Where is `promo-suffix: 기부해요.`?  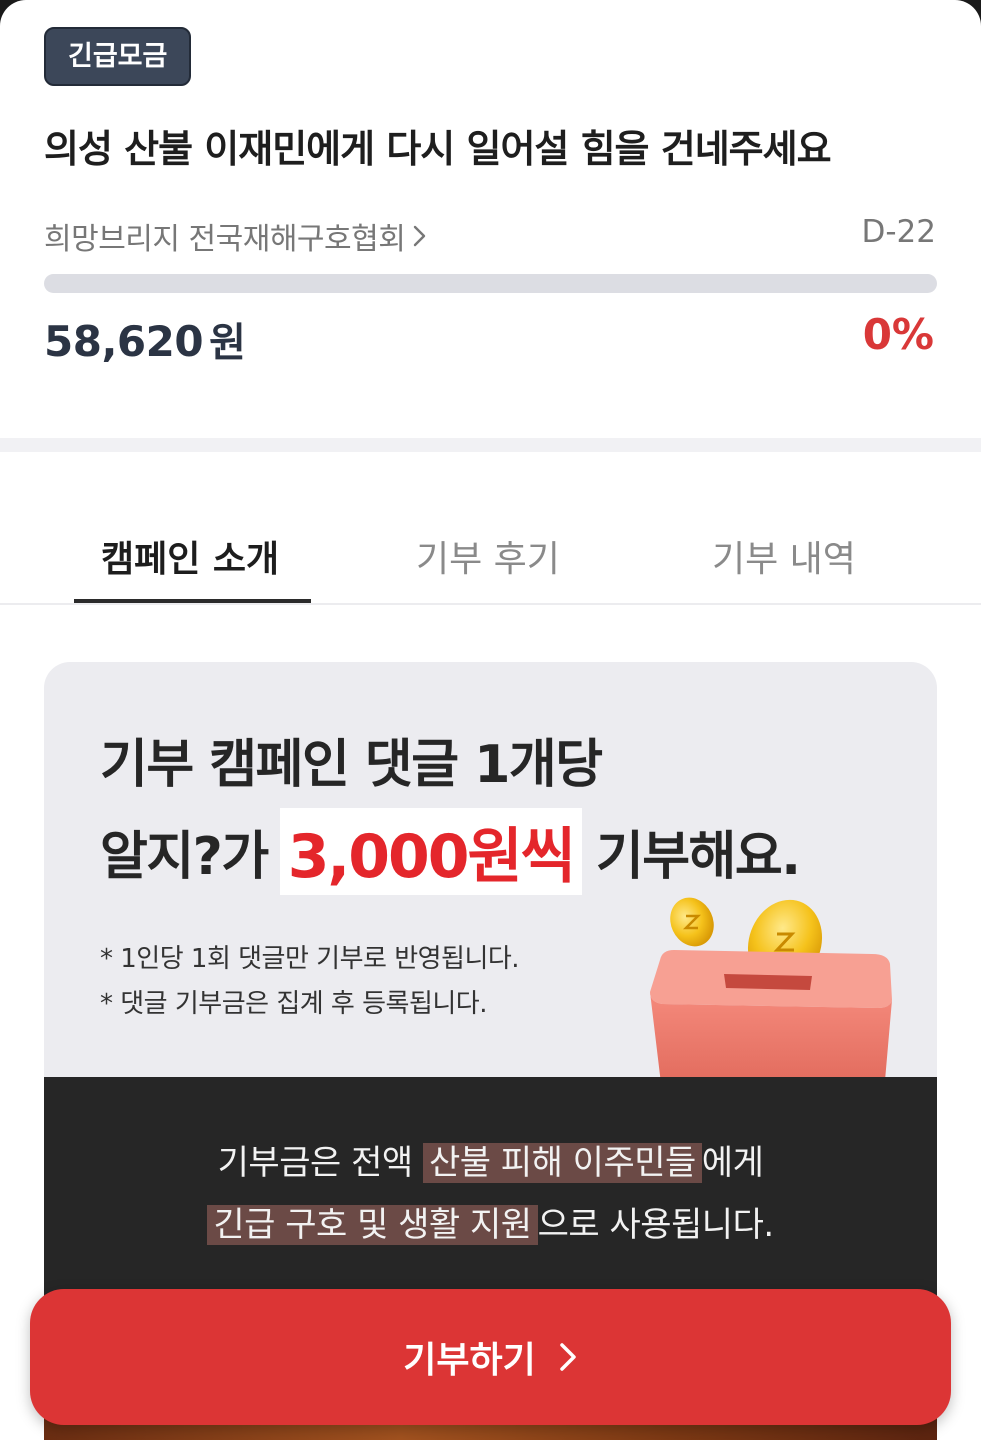
promo-suffix: 기부해요. is located at coordinates (698, 857).